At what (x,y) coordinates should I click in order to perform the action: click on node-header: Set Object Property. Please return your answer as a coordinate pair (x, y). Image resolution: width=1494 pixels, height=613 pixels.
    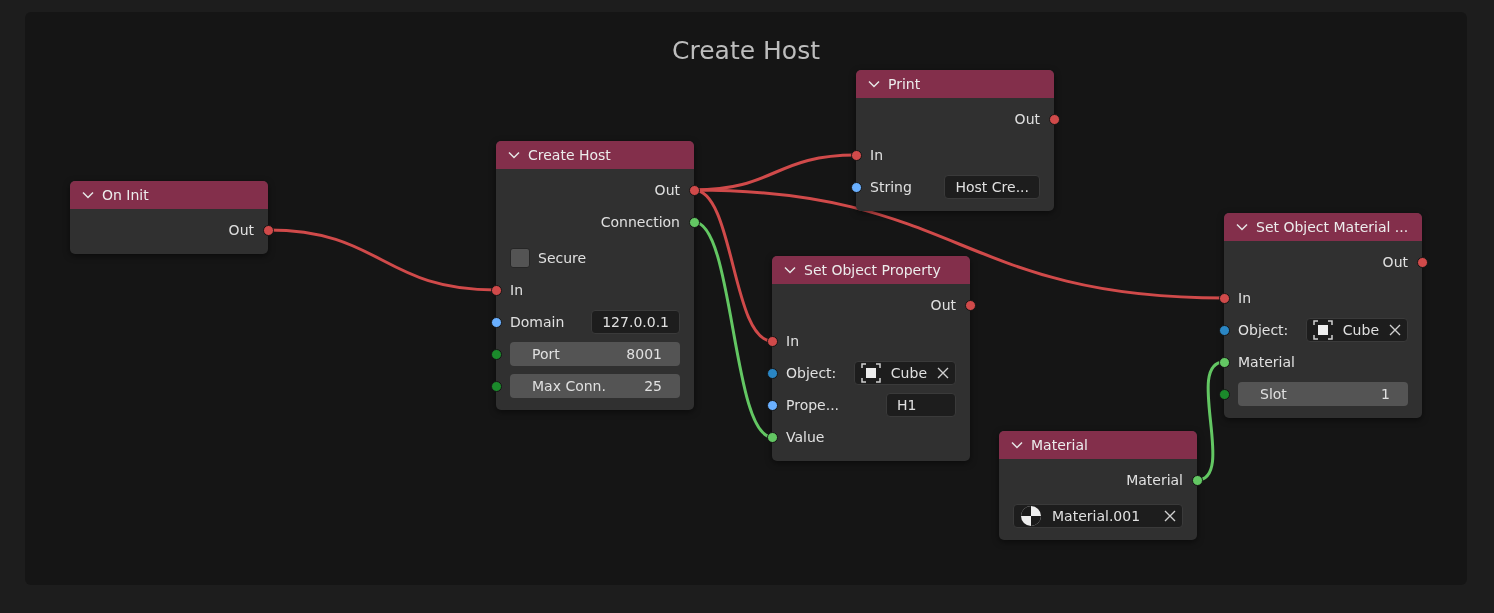
    Looking at the image, I should click on (871, 270).